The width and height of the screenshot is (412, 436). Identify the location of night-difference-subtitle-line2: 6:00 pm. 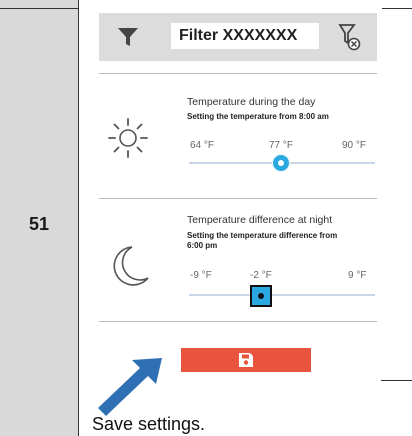
(202, 245).